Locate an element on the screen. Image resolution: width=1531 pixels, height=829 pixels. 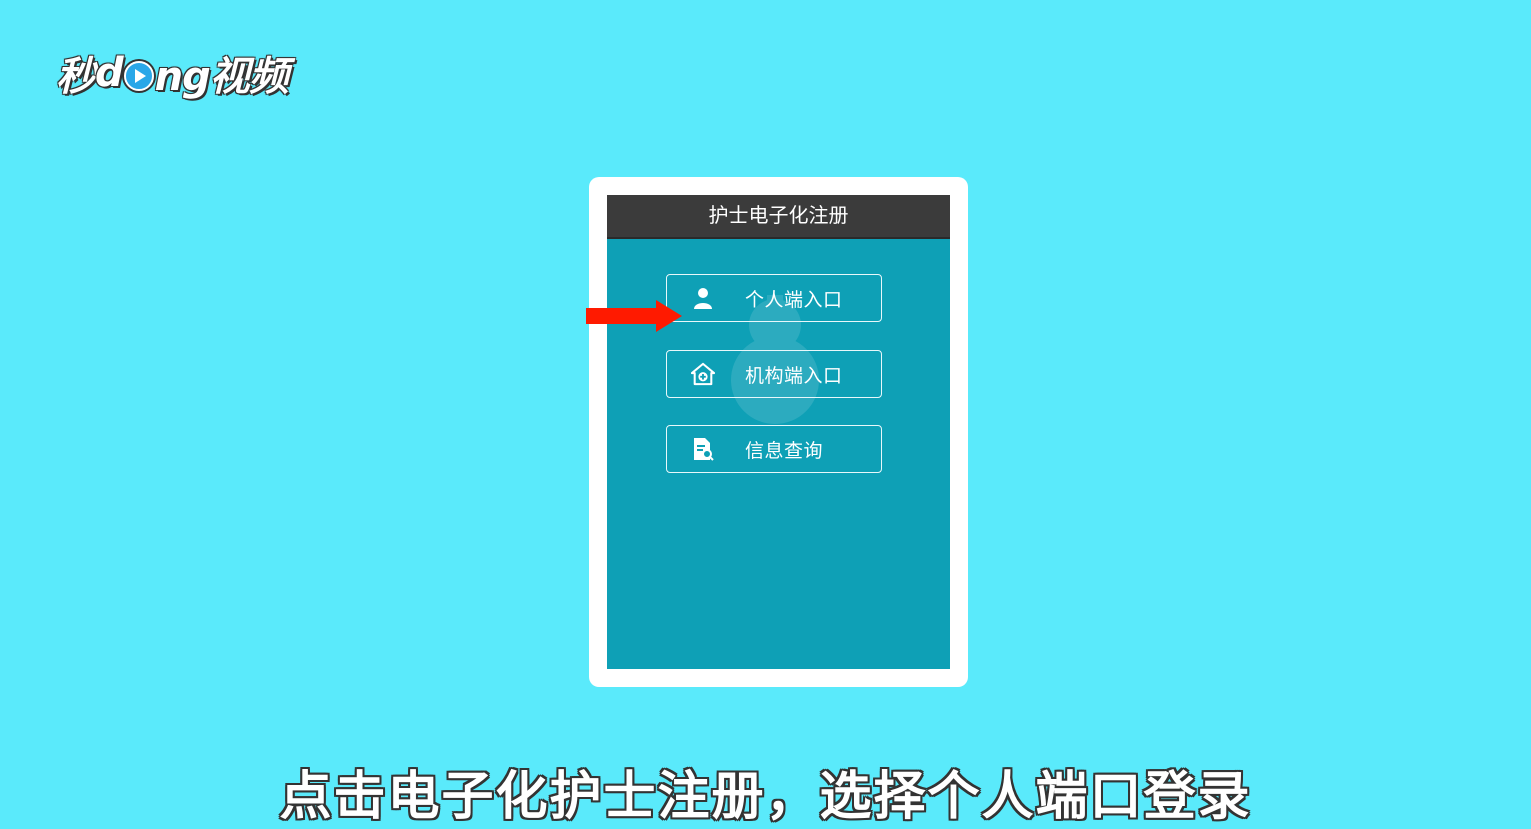
red-arrow-icon is located at coordinates (634, 316).